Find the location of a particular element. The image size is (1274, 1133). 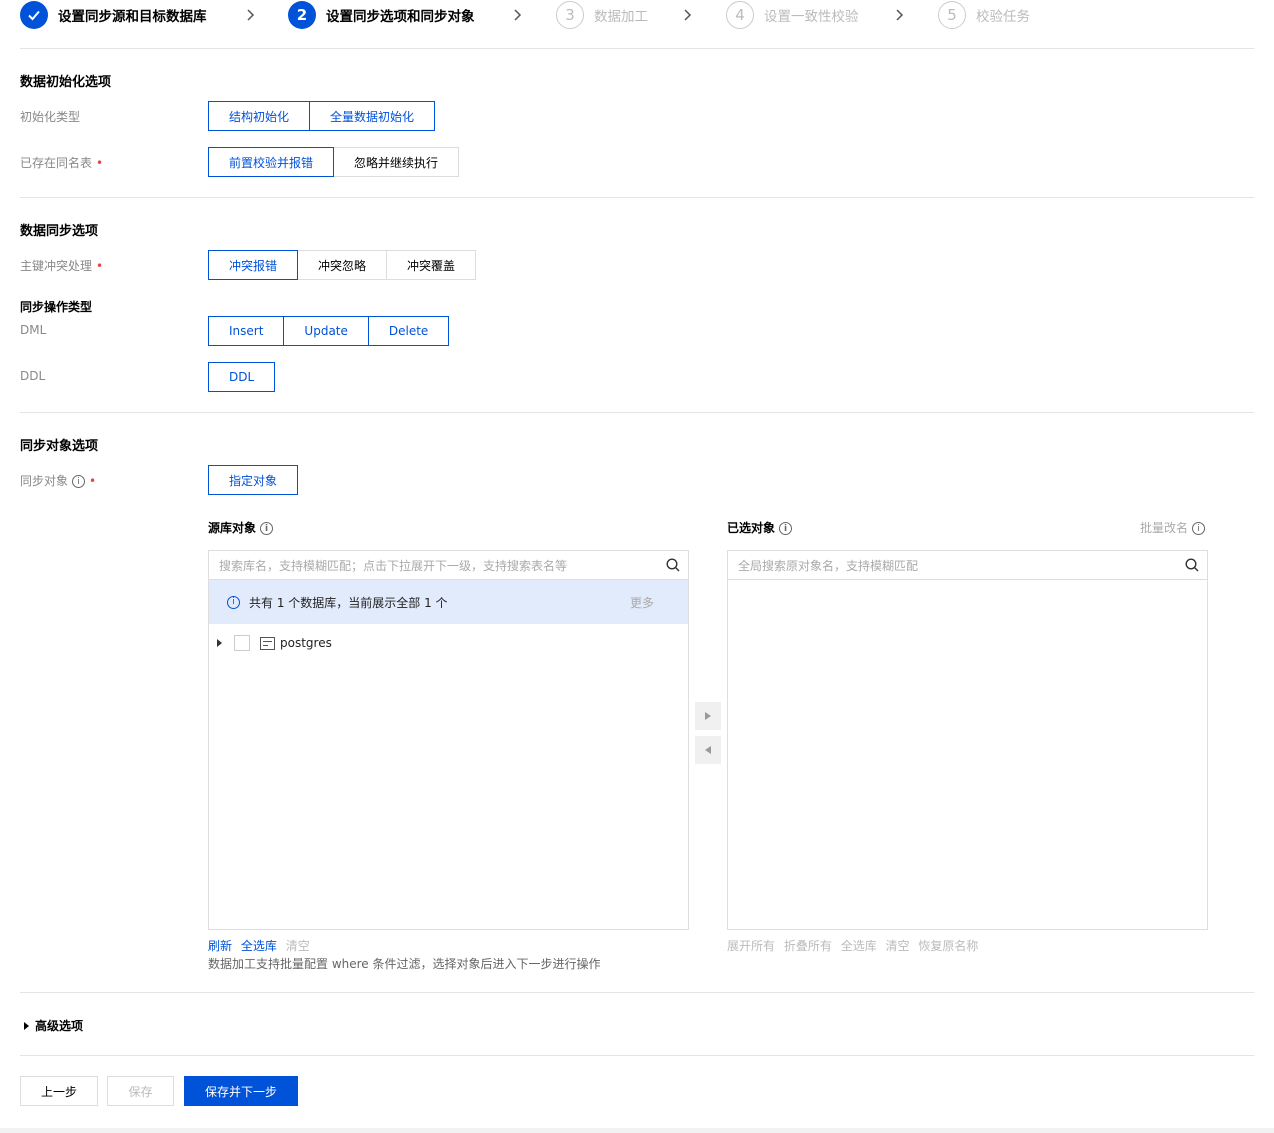

init-type-group: 结构初始化 全量数据初始化 is located at coordinates (322, 116).